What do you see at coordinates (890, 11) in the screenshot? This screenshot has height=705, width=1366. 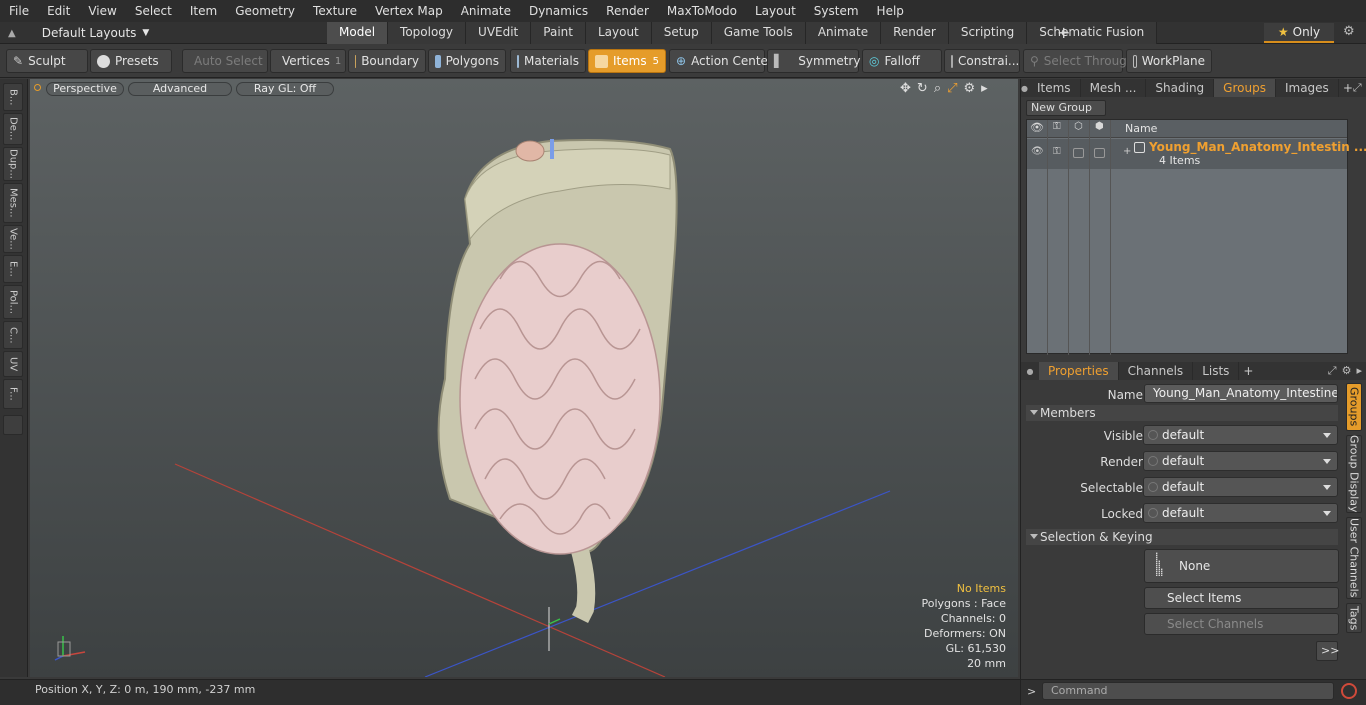 I see `menu-help: Help` at bounding box center [890, 11].